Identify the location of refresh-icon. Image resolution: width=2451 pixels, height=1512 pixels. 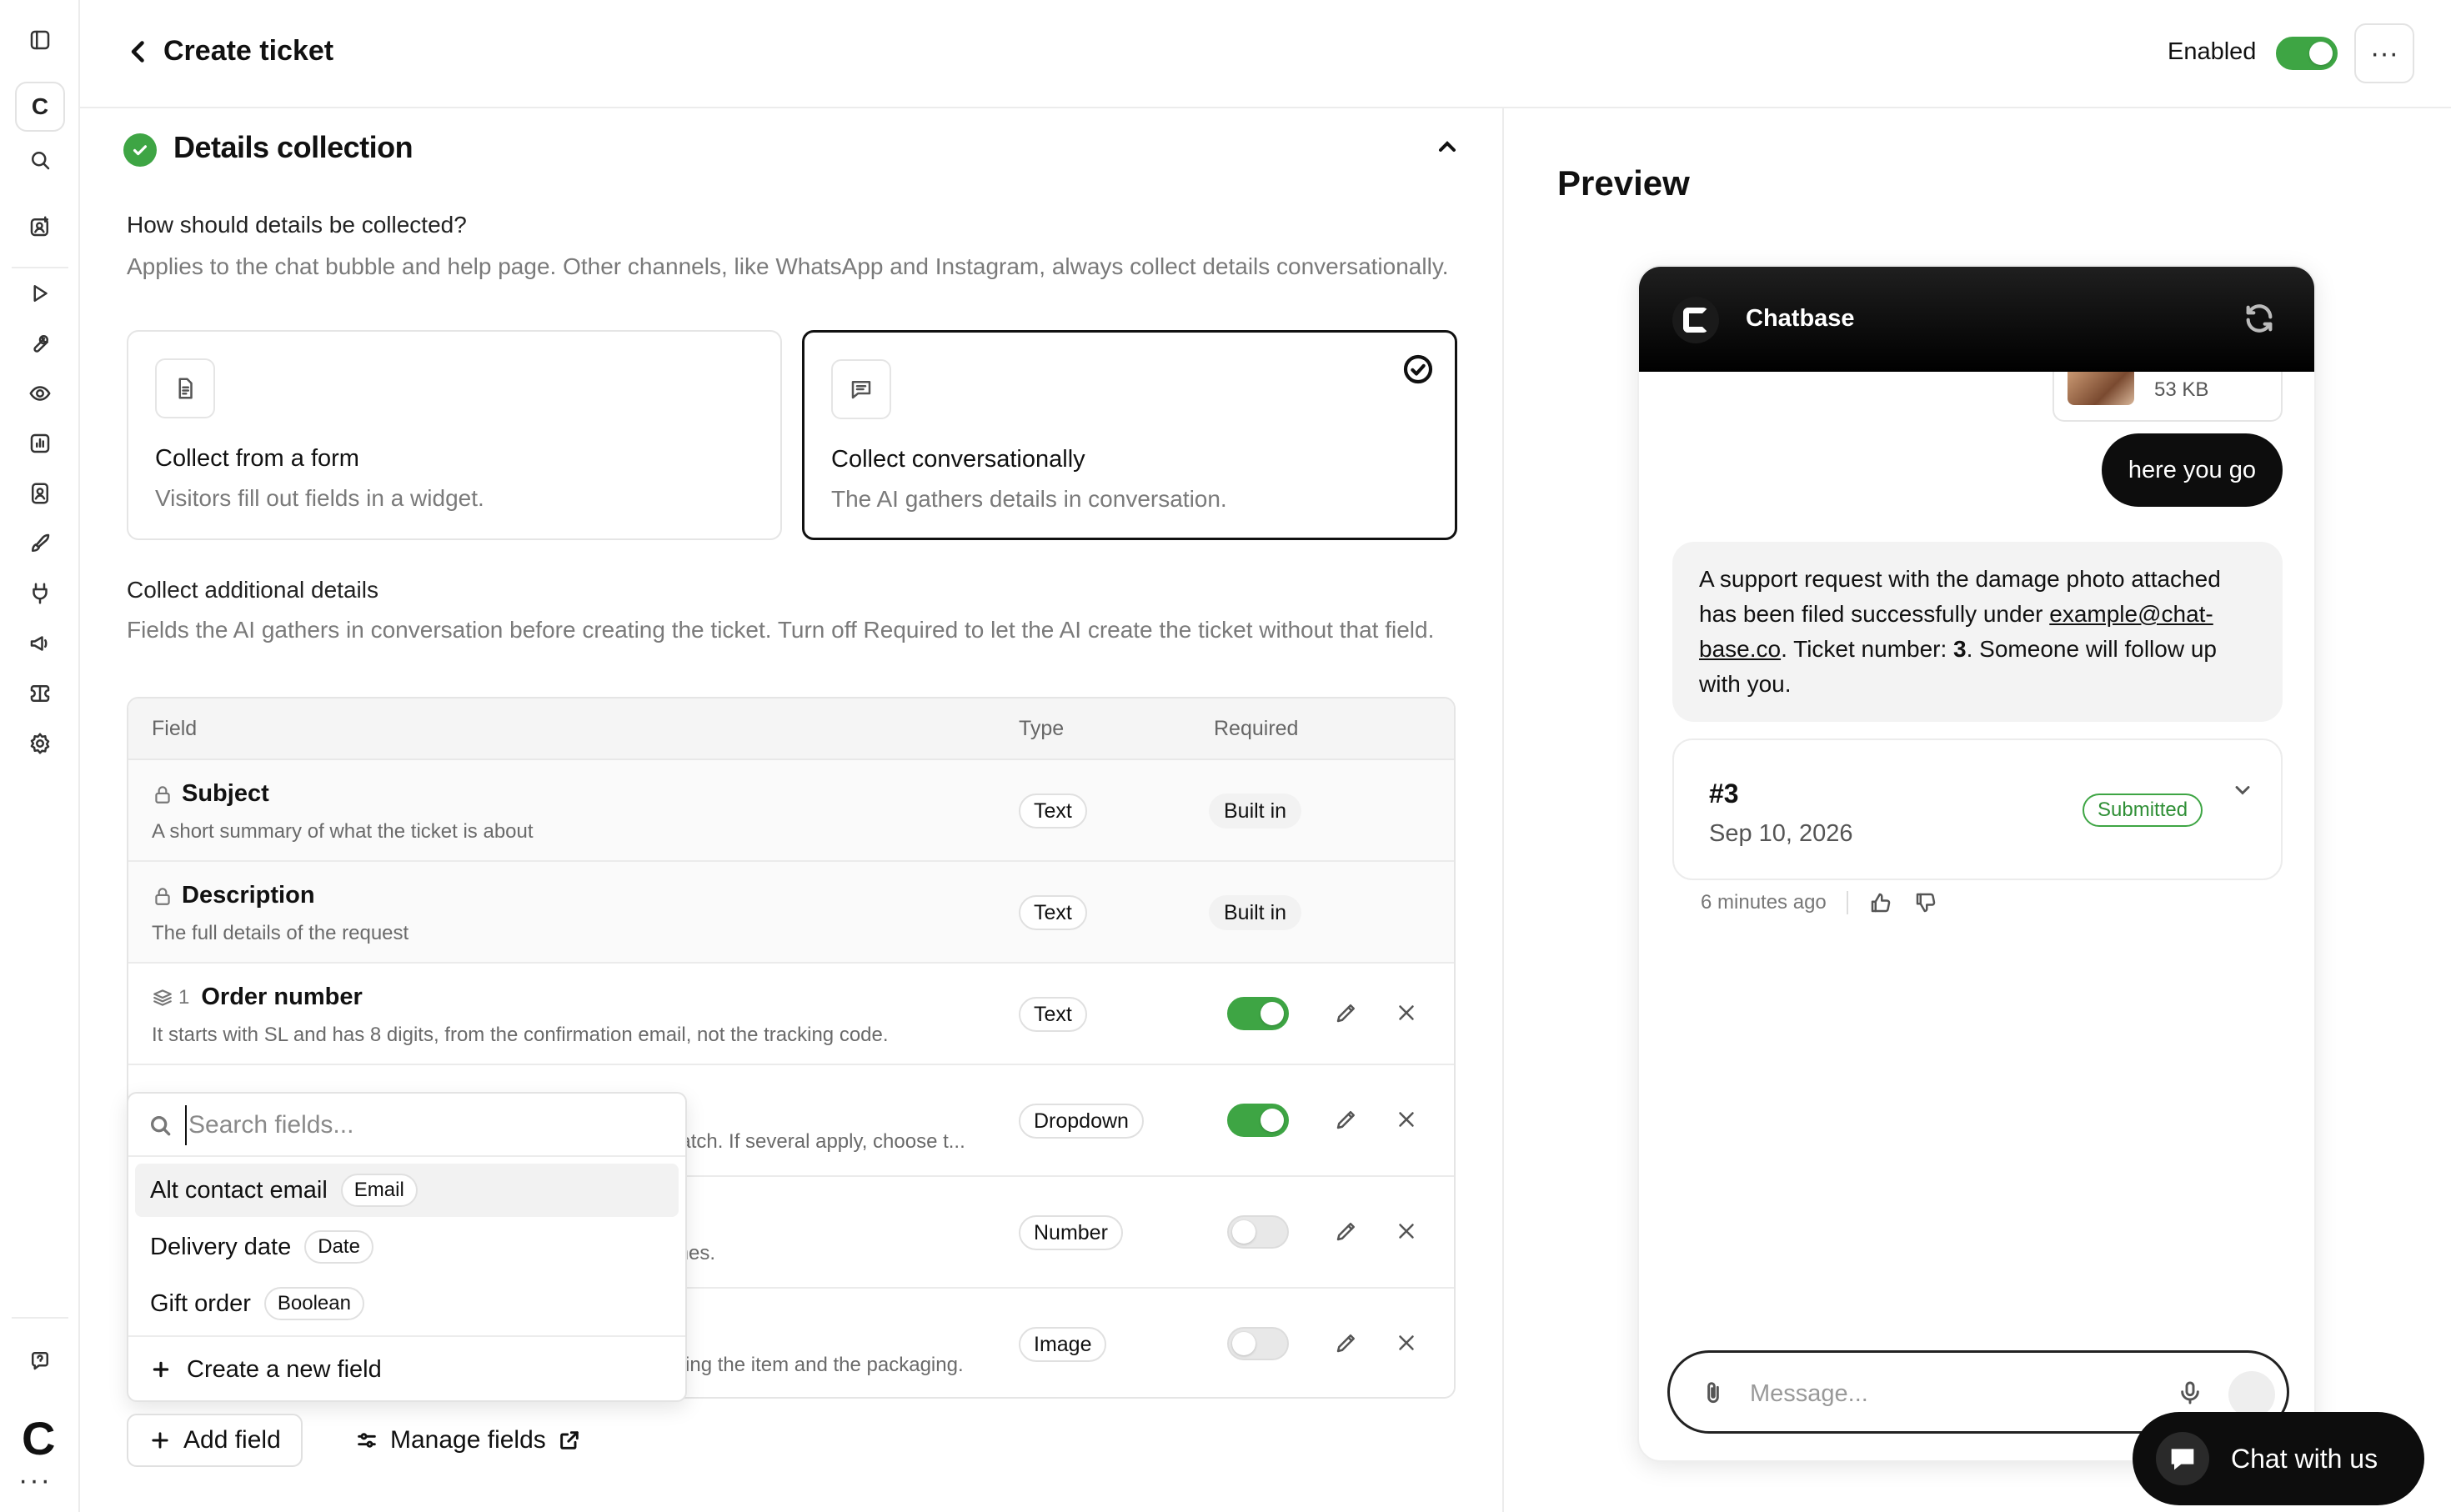
(2261, 319).